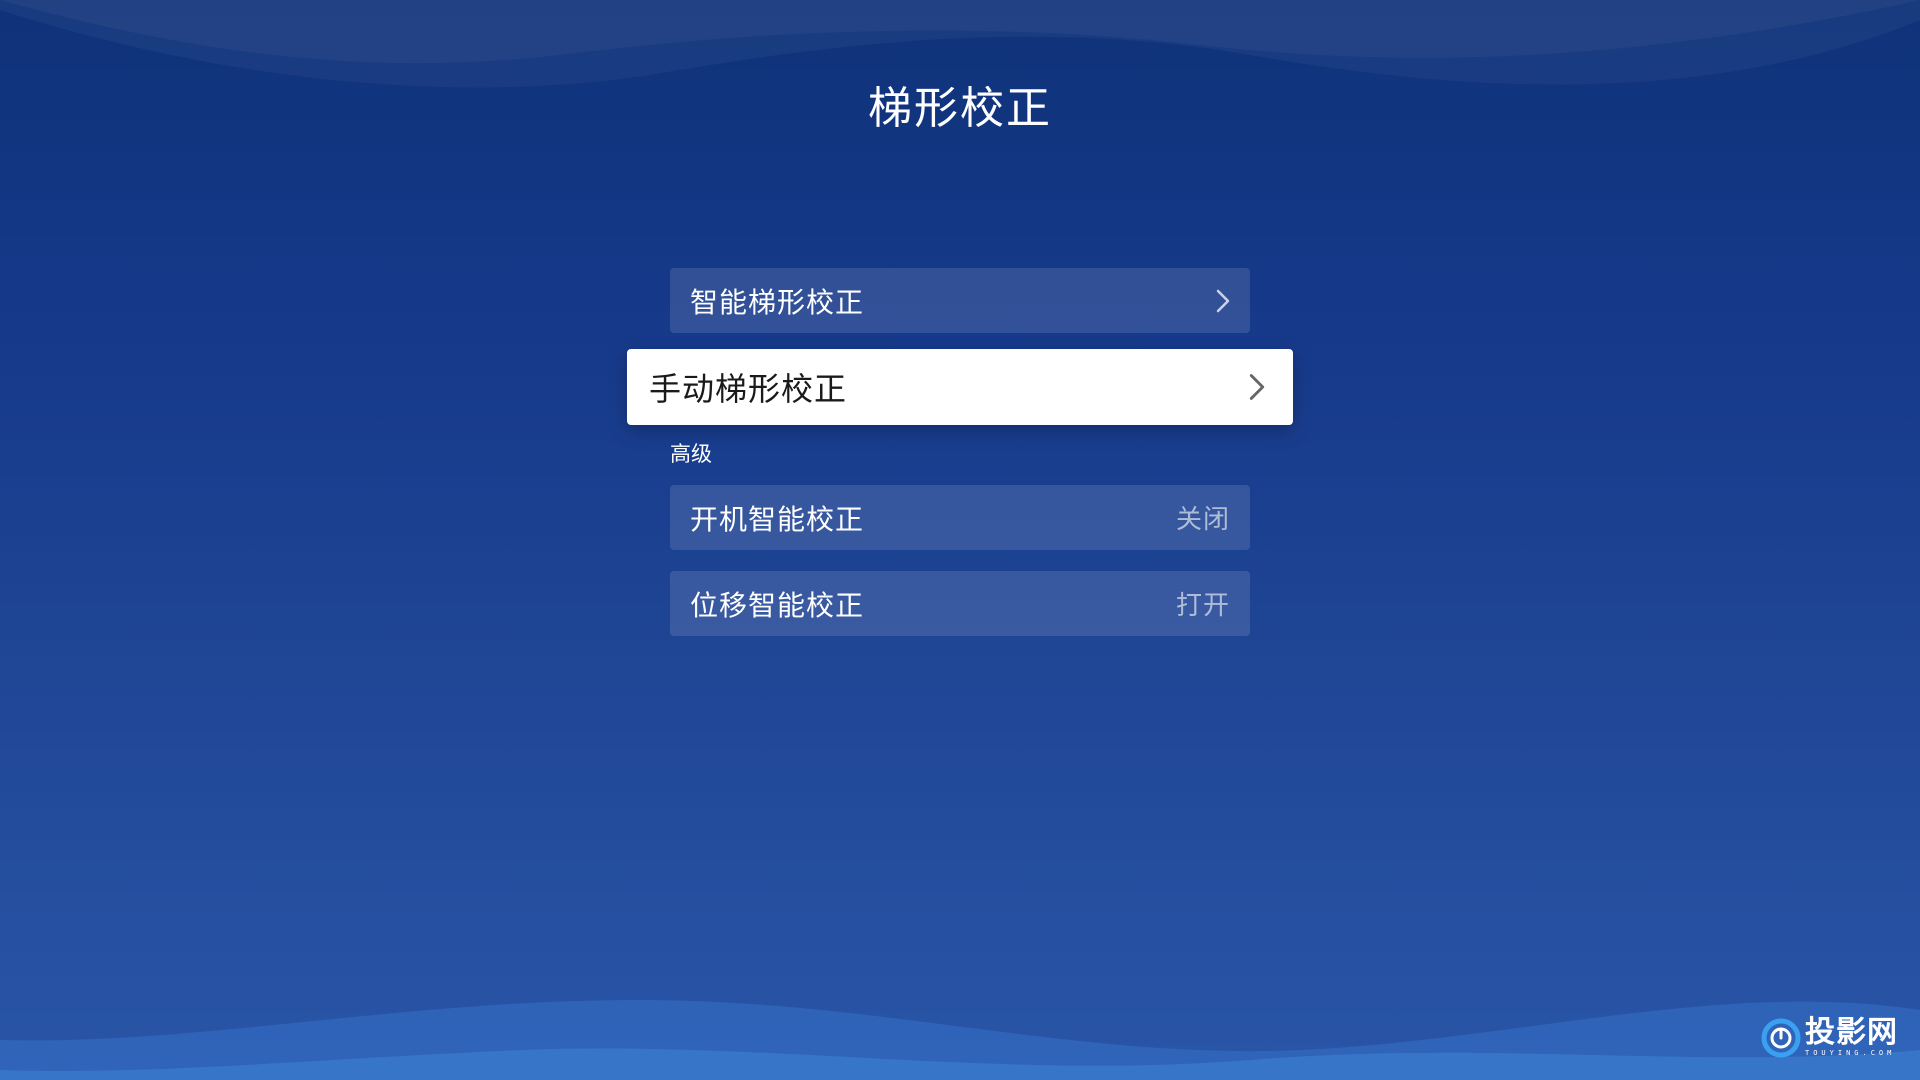  Describe the element at coordinates (1202, 606) in the screenshot. I see `menu-item-value: 打开` at that location.